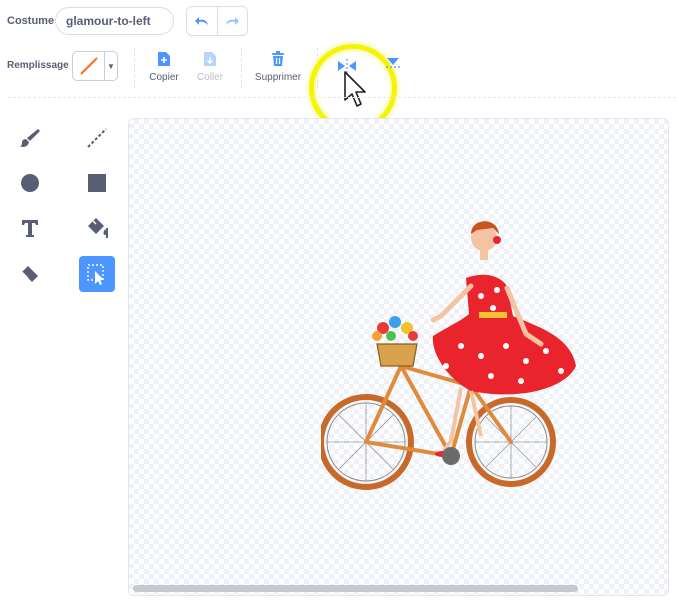  I want to click on redo-icon, so click(233, 21).